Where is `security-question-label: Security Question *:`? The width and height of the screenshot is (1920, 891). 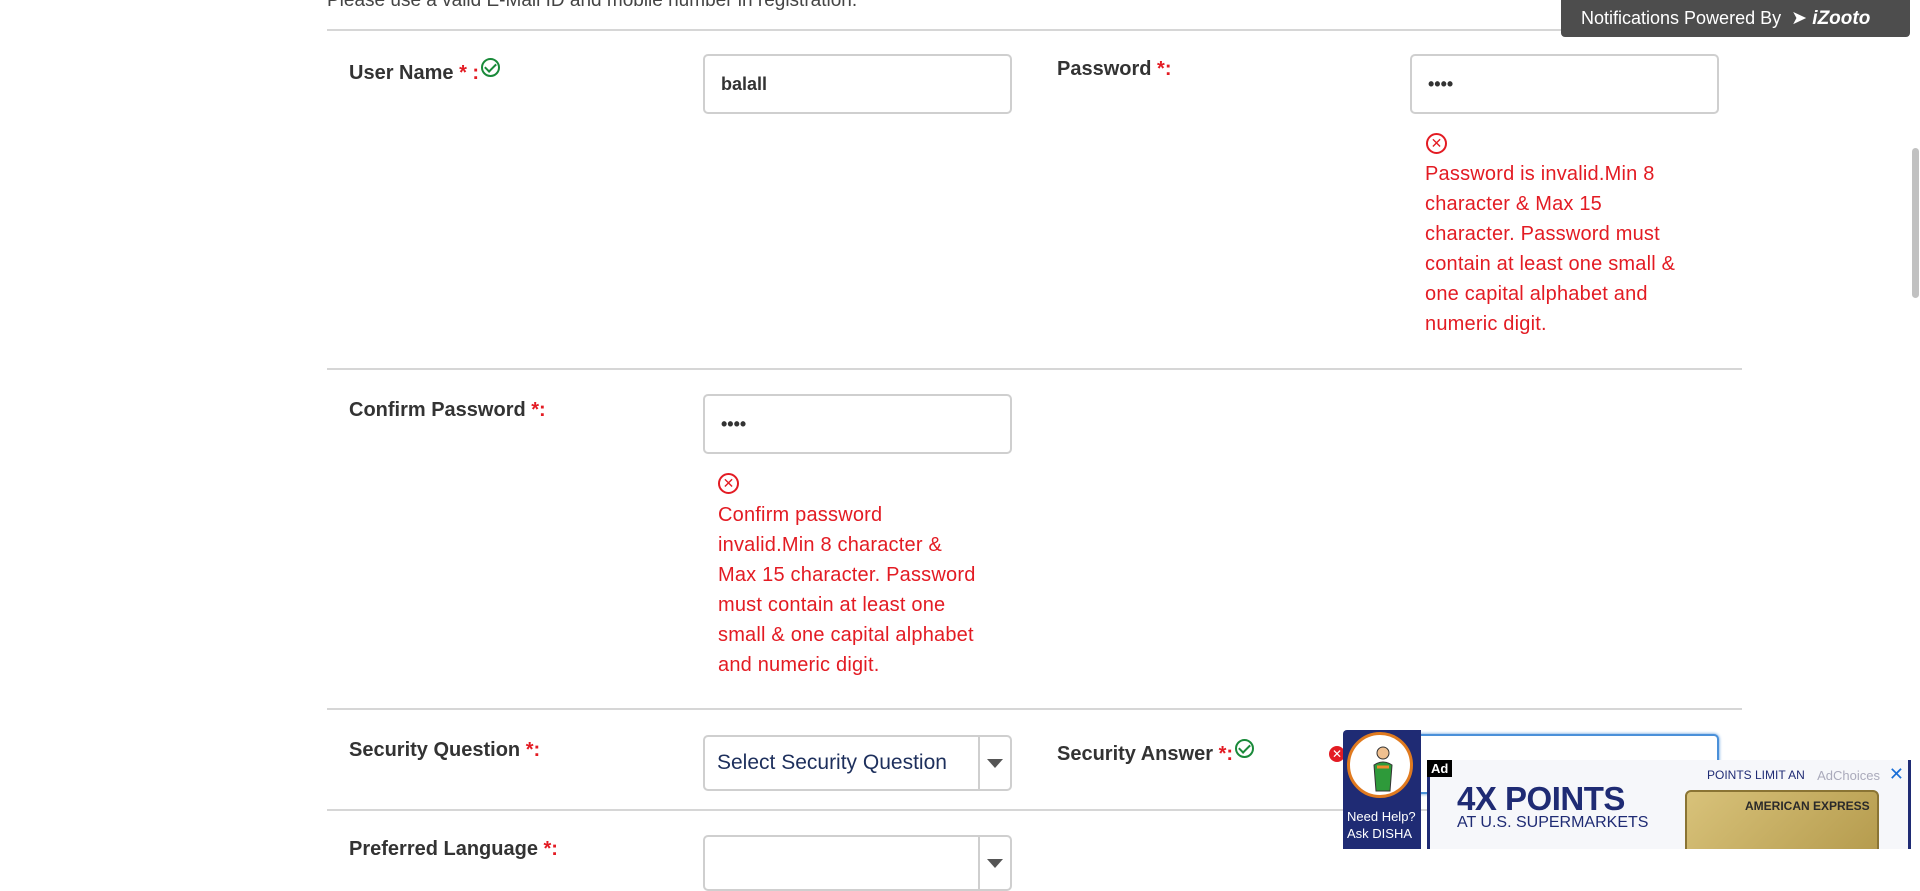 security-question-label: Security Question *: is located at coordinates (444, 750).